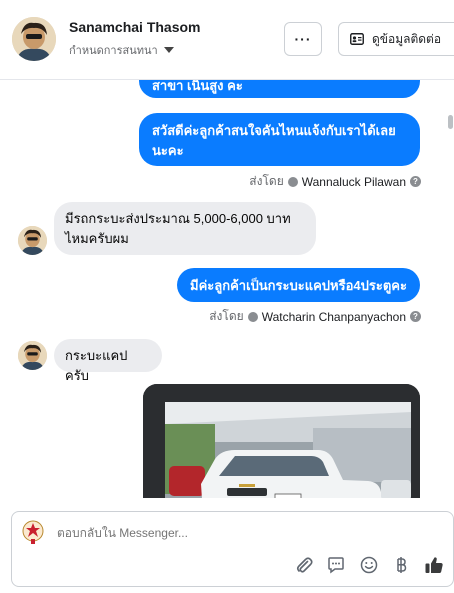 The width and height of the screenshot is (454, 593). I want to click on message-text: กระบะแคปครับ, so click(96, 365).